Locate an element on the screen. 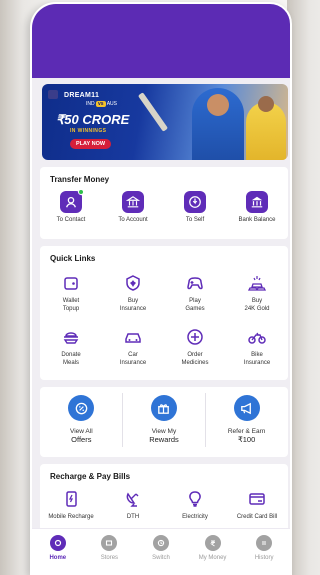  view-rewards-button: View My Rewards is located at coordinates (164, 419).